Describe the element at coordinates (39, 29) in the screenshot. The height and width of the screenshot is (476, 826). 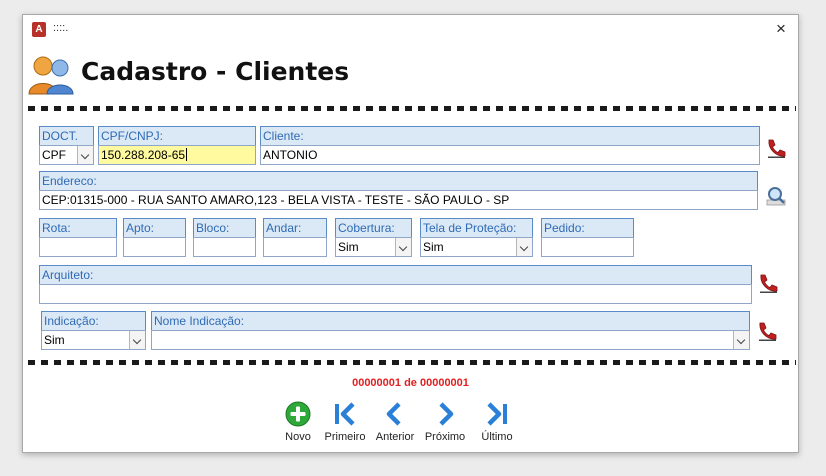
I see `access-app-icon: A` at that location.